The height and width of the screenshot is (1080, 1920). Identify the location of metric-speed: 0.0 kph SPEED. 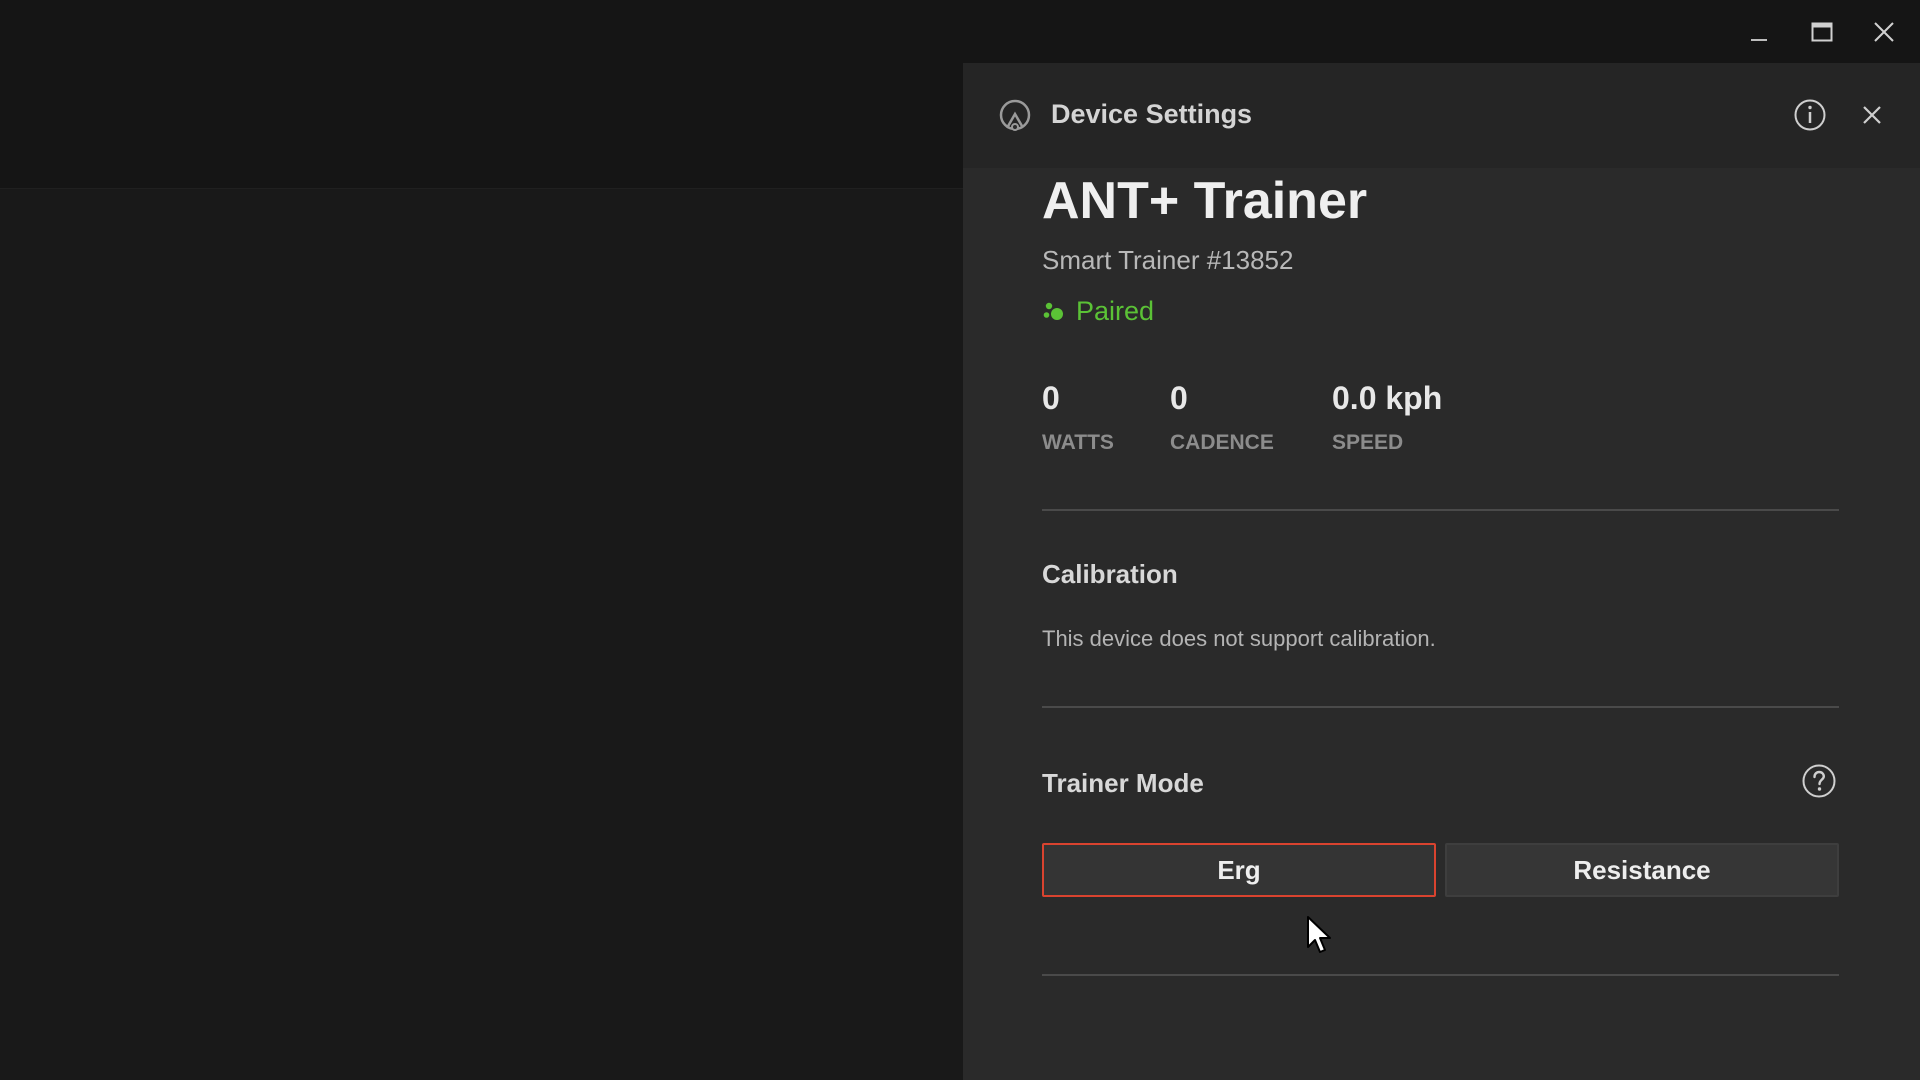
(1387, 417).